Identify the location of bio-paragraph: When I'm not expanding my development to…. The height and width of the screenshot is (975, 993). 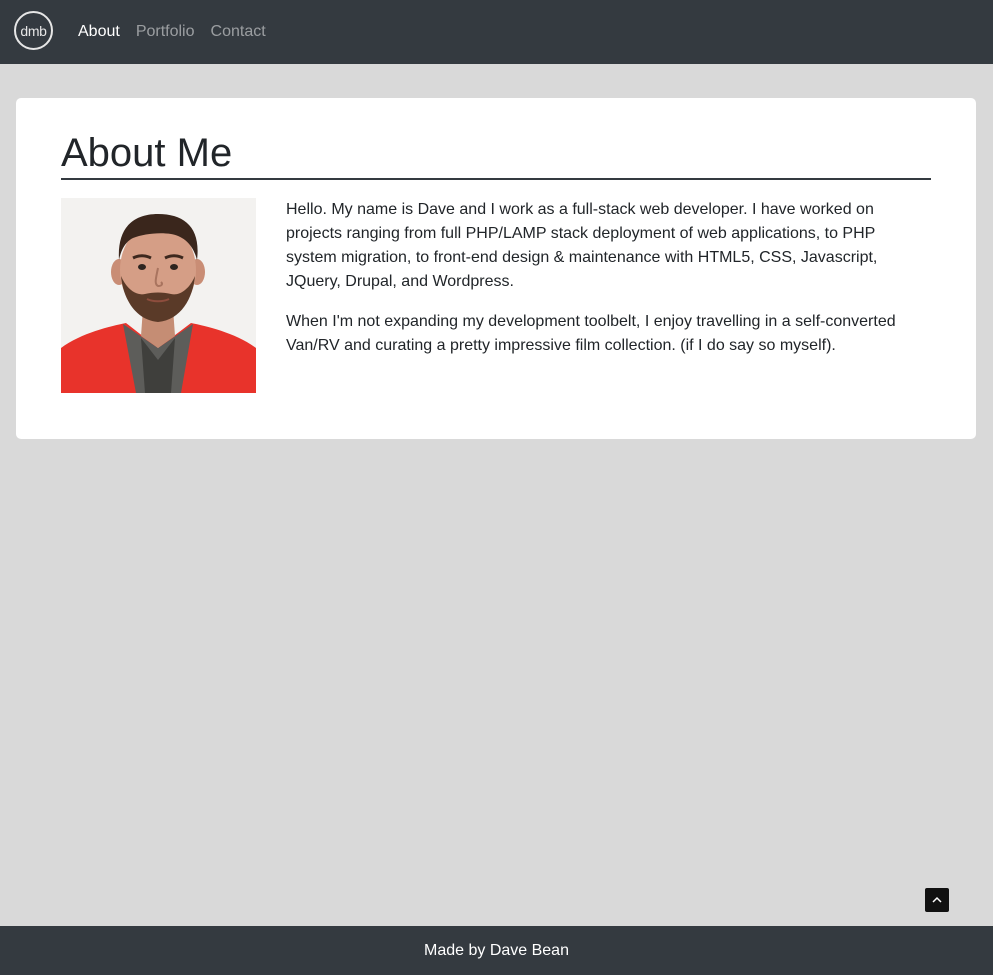
(591, 333).